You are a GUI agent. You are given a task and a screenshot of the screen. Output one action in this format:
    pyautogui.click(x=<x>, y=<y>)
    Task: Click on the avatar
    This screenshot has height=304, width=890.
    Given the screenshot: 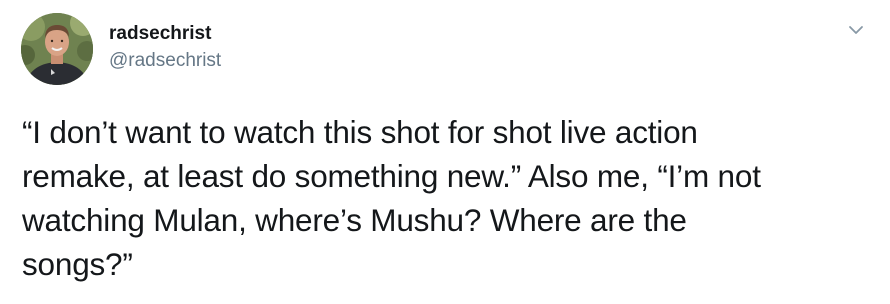 What is the action you would take?
    pyautogui.click(x=57, y=49)
    